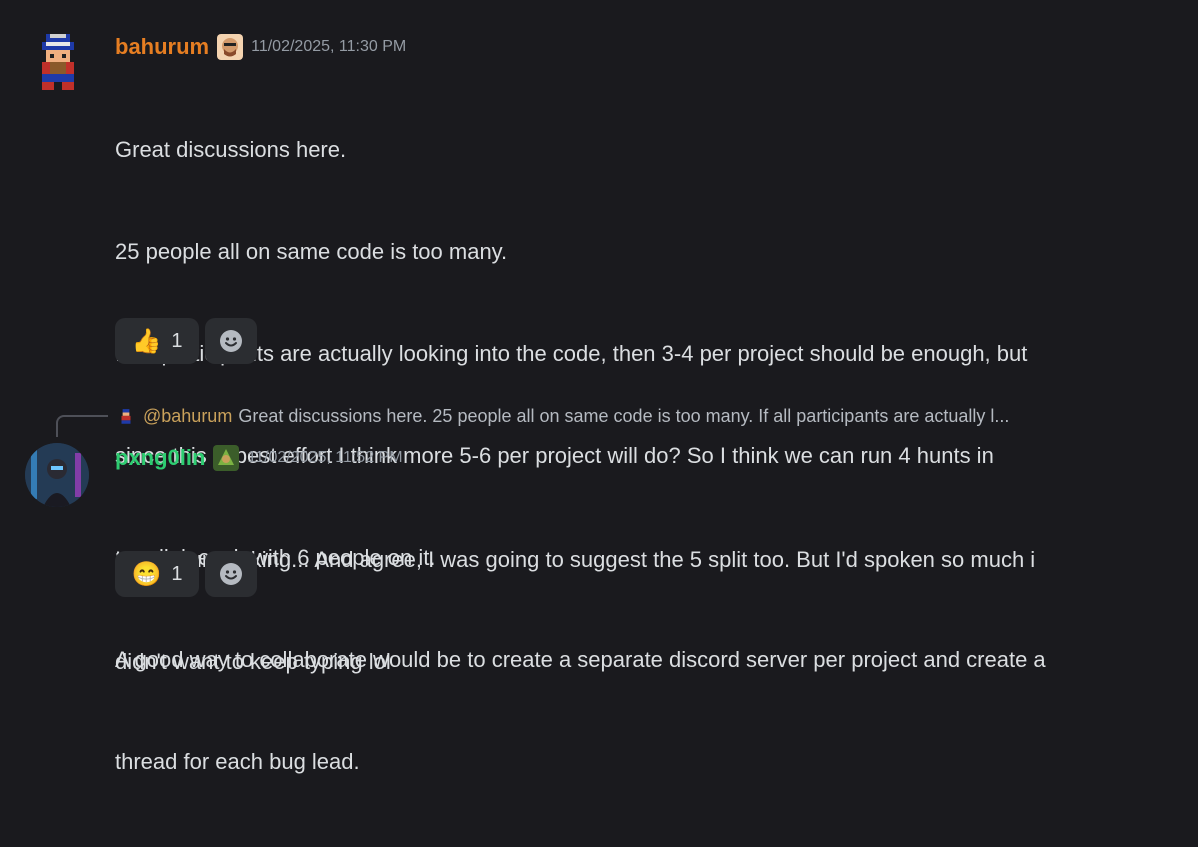 The height and width of the screenshot is (847, 1198). I want to click on username: bahurum, so click(162, 47).